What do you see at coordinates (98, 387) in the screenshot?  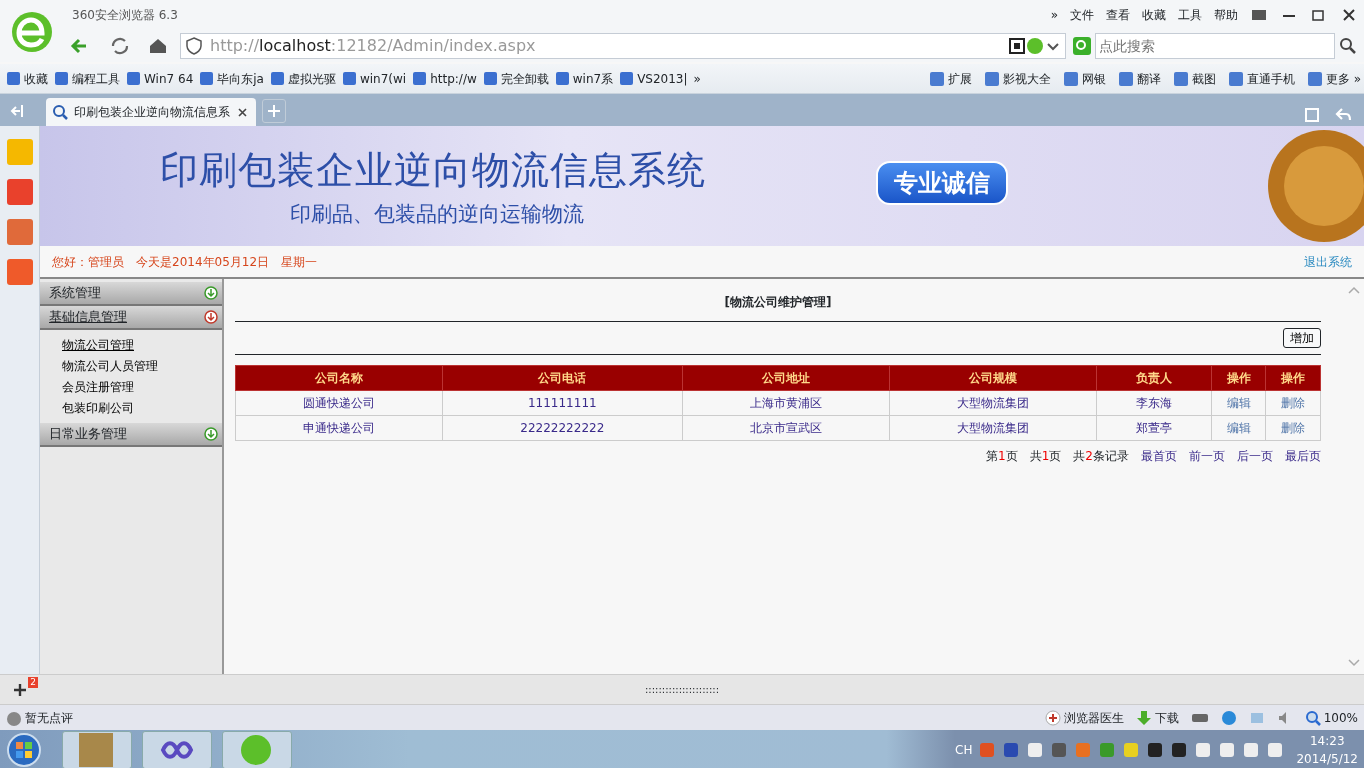 I see `menu-link: 会员注册管理` at bounding box center [98, 387].